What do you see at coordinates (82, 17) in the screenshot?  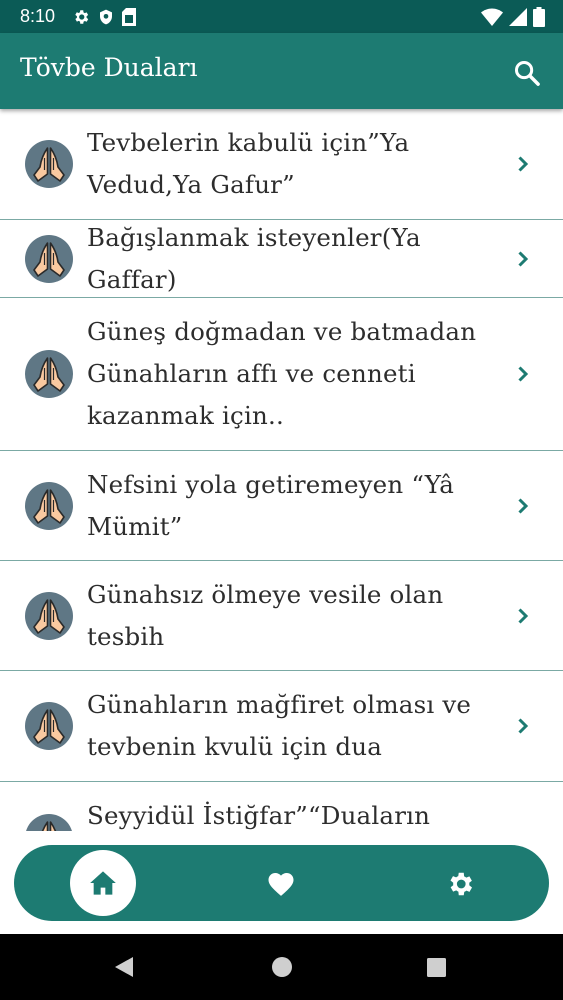 I see `gear-icon` at bounding box center [82, 17].